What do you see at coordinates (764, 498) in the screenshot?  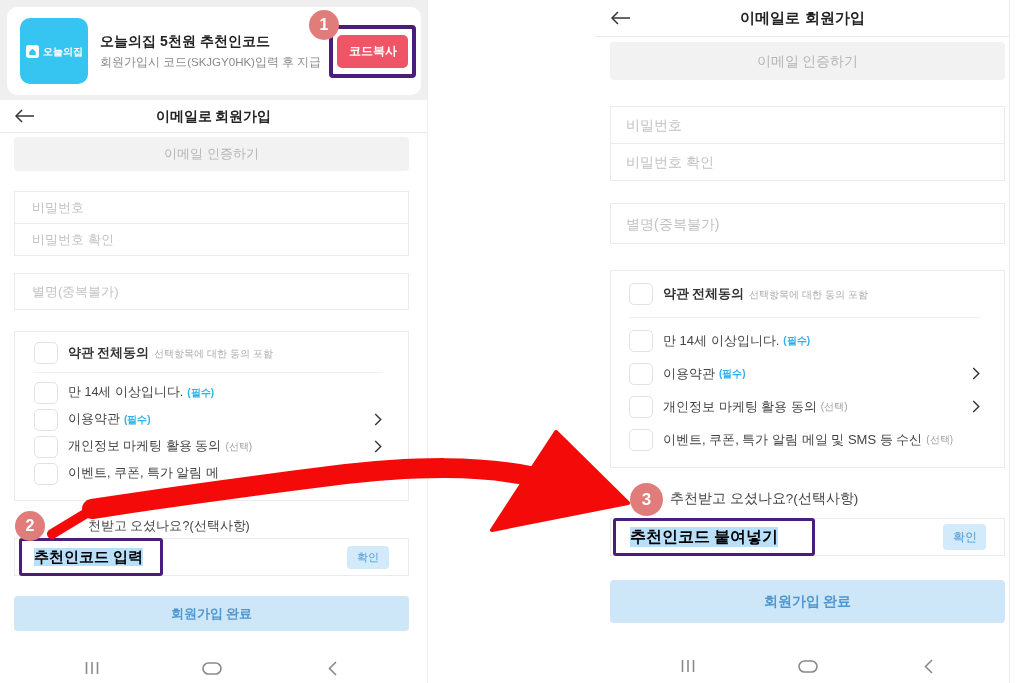 I see `referral-question: 추천받고 오셨나요?(선택사항)` at bounding box center [764, 498].